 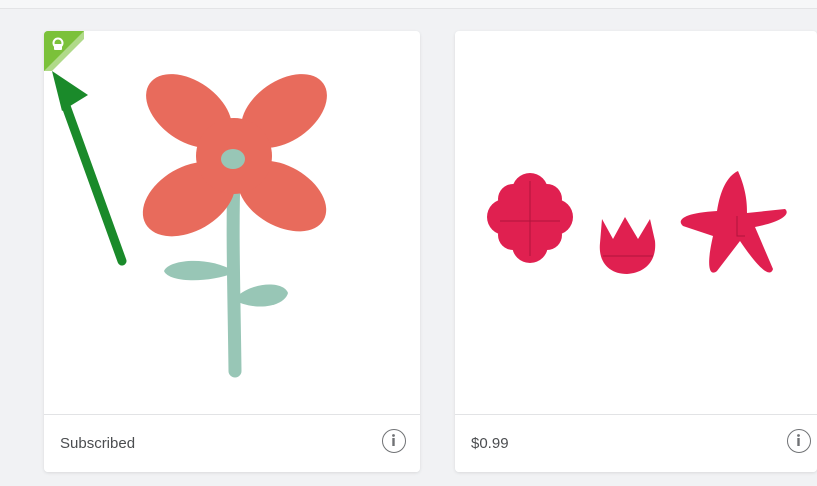 I want to click on top-toolbar-edge, so click(x=408, y=4).